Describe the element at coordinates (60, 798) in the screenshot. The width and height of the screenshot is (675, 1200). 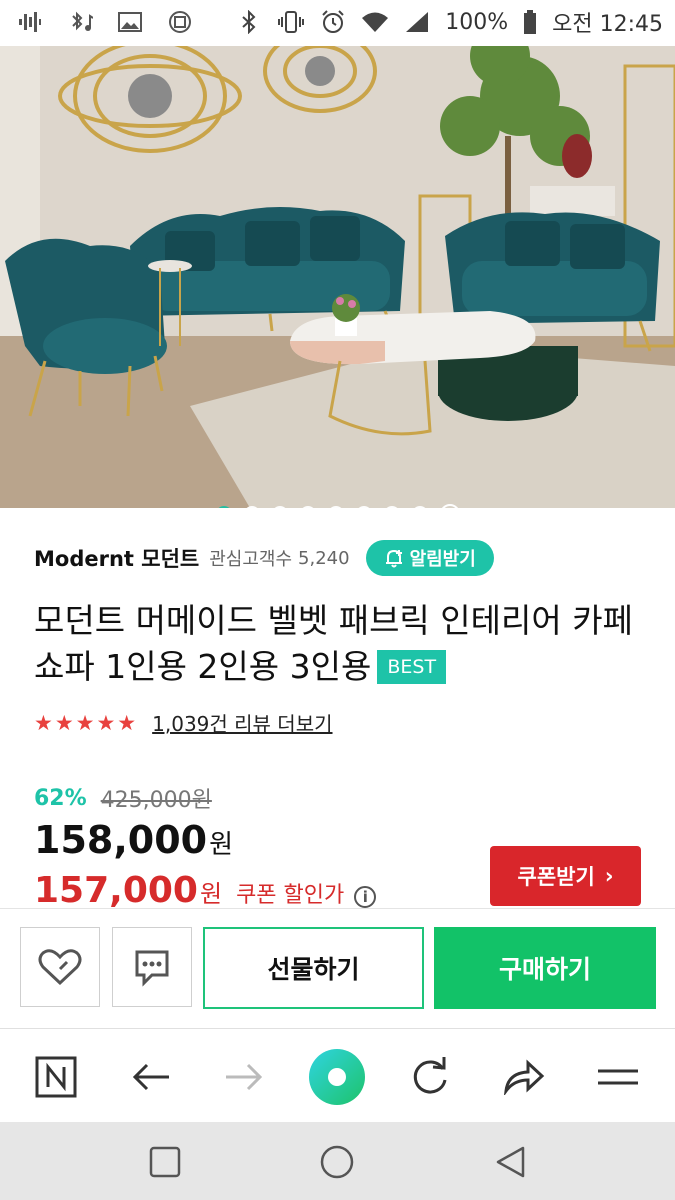
I see `discount-rate: 62%` at that location.